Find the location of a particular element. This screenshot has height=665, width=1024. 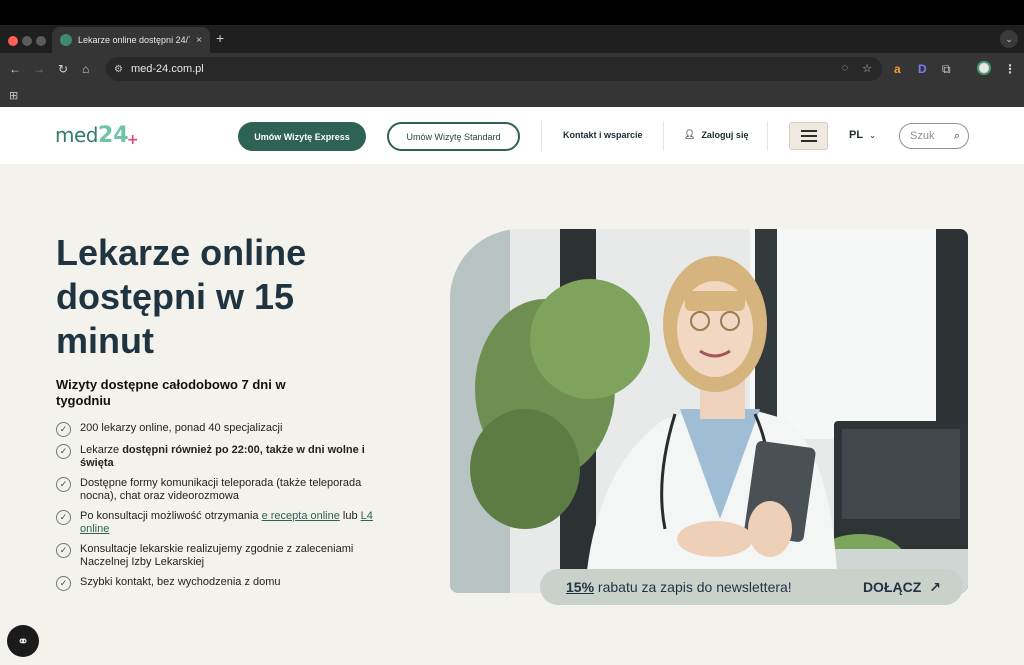

extension-a-icon: a is located at coordinates (897, 69).